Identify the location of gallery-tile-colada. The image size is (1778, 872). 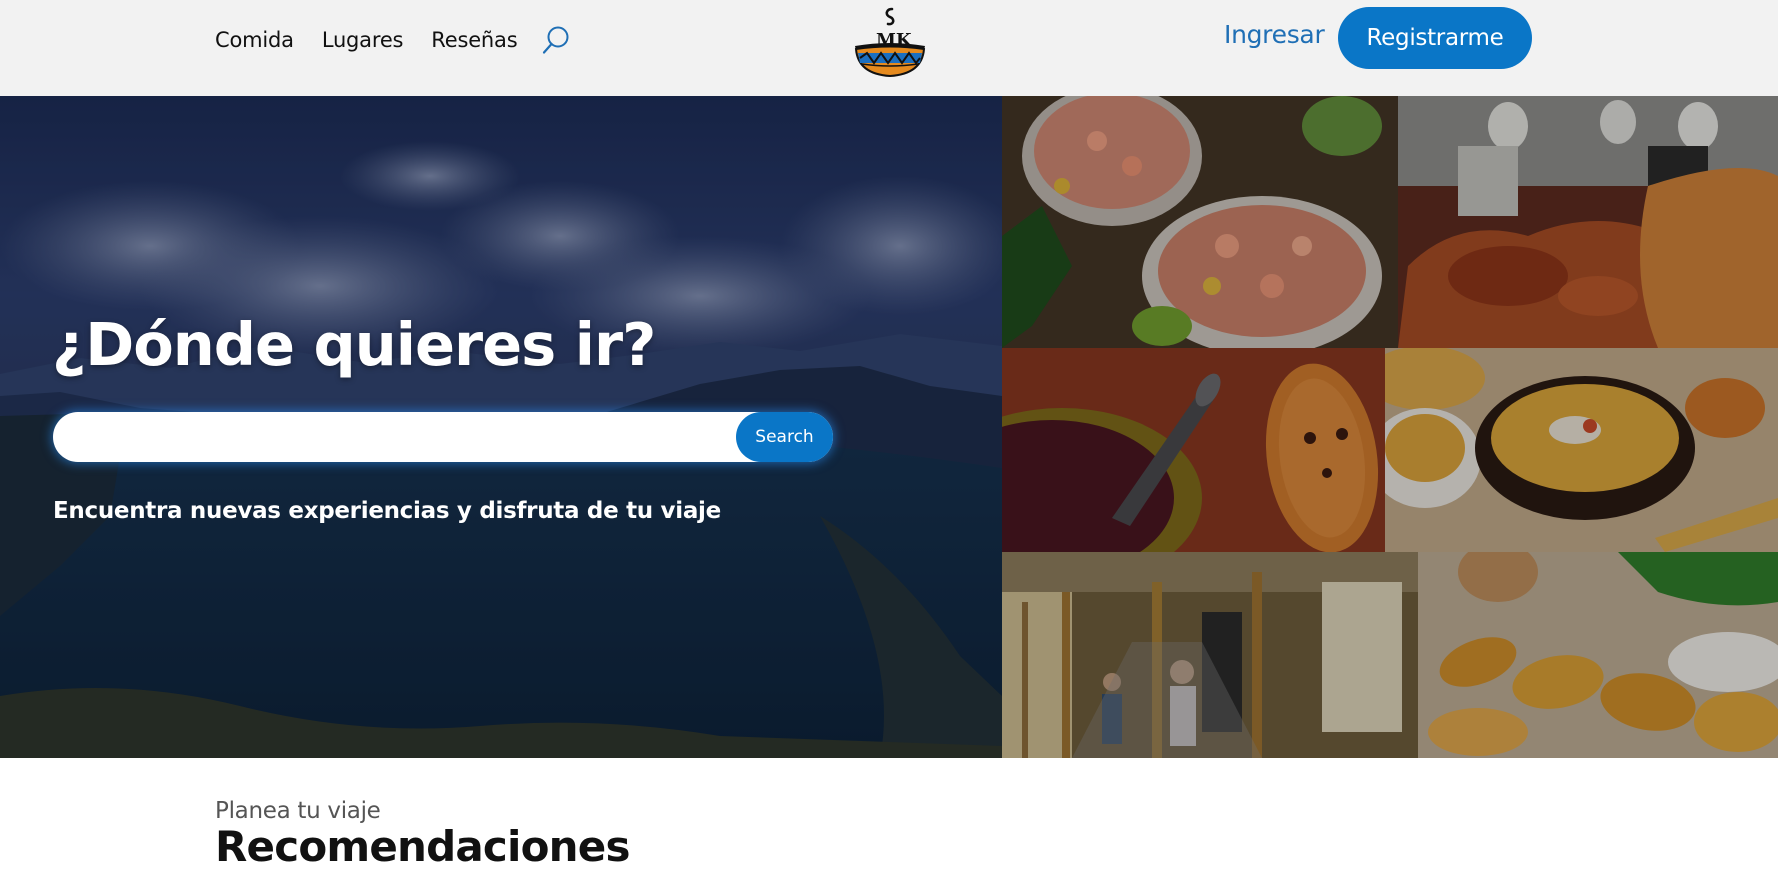
(1193, 450).